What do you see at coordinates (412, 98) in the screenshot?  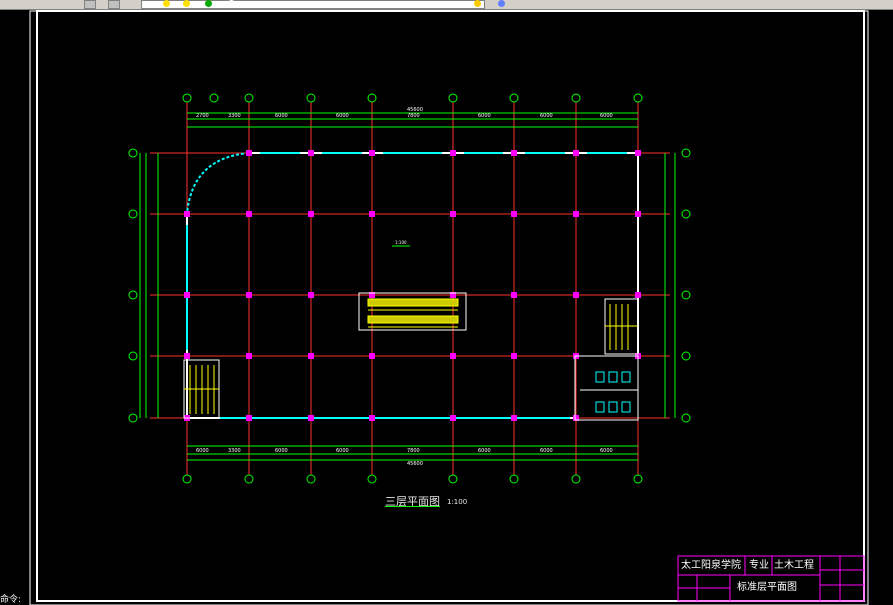 I see `axis-bubbles-top` at bounding box center [412, 98].